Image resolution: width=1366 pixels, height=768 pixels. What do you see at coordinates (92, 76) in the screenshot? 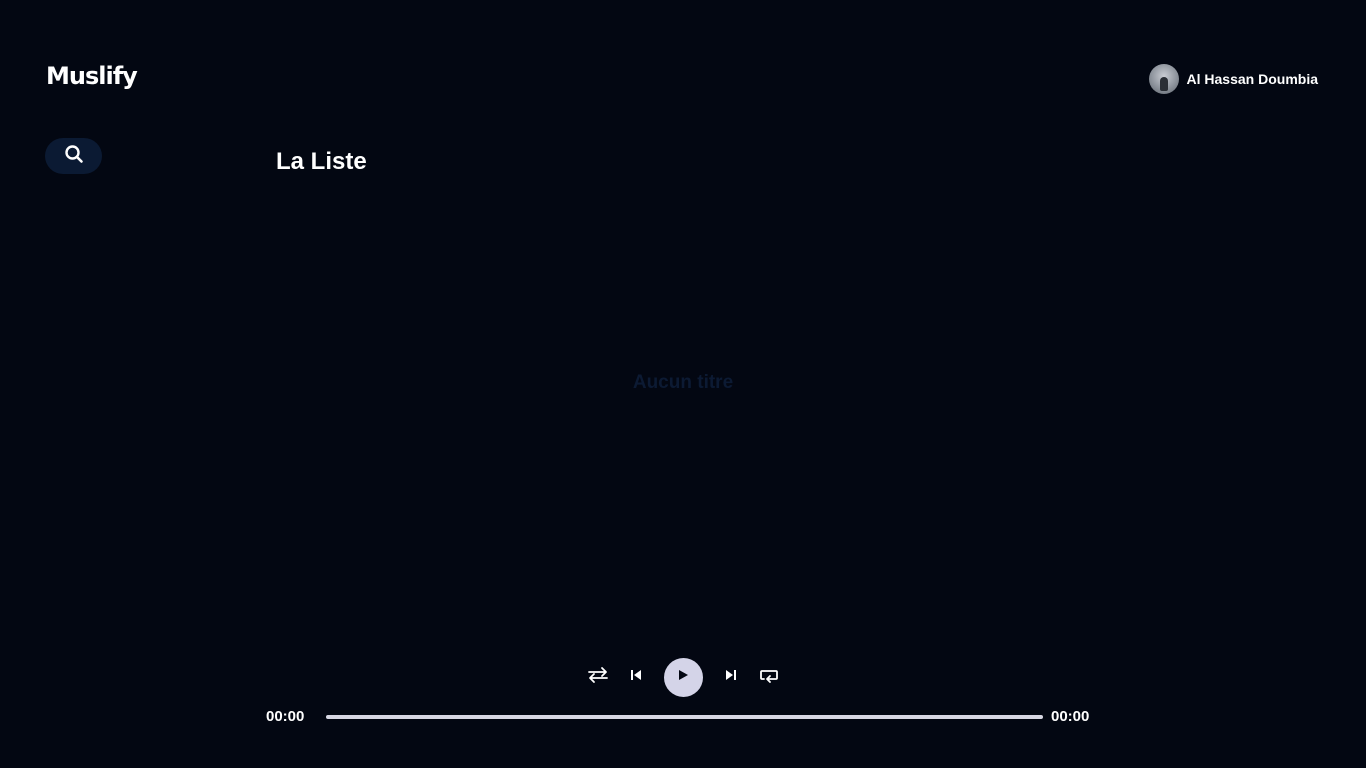
I see `app-logo: Muslify` at bounding box center [92, 76].